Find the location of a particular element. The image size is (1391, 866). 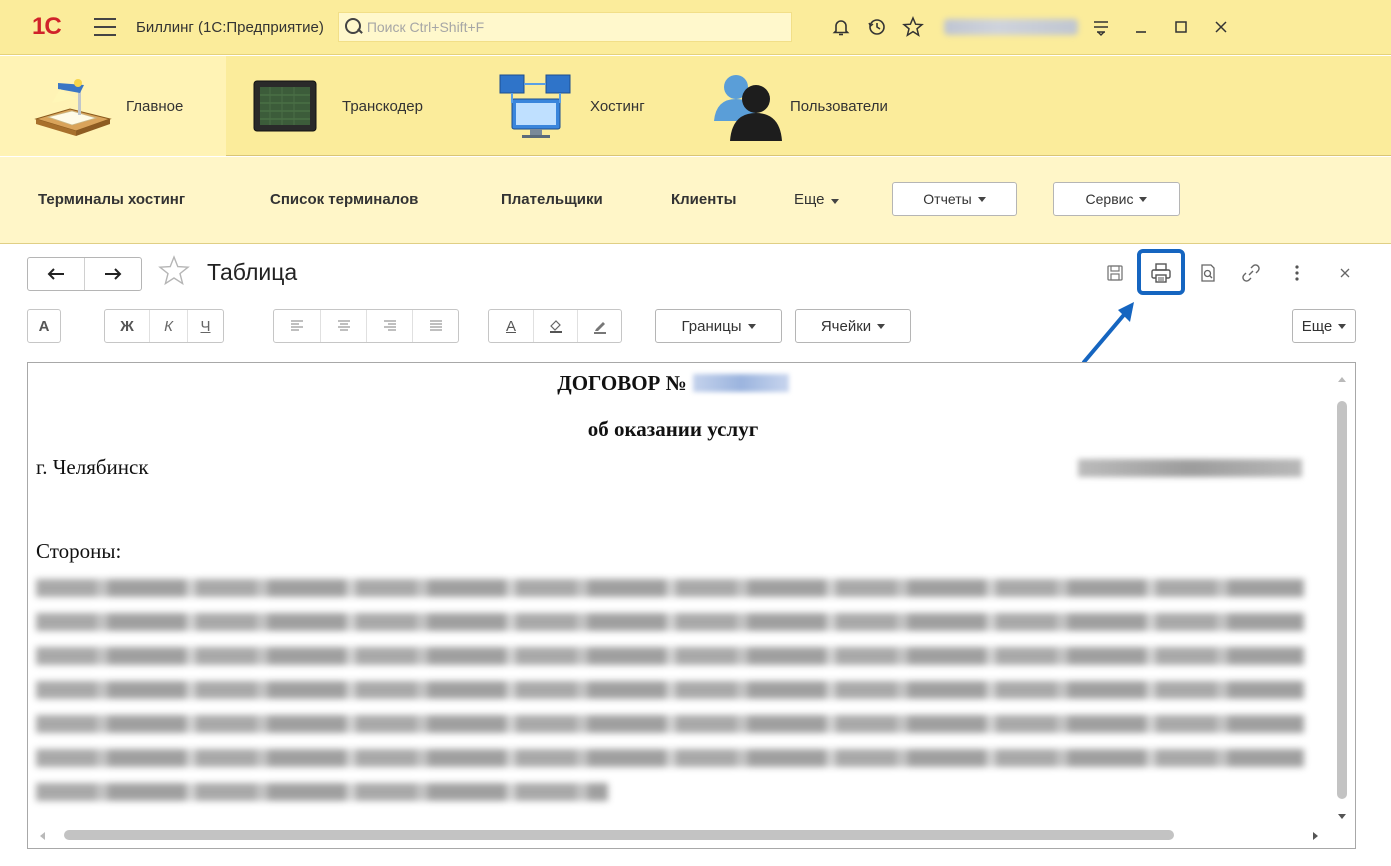

more-label: Еще is located at coordinates (809, 199).